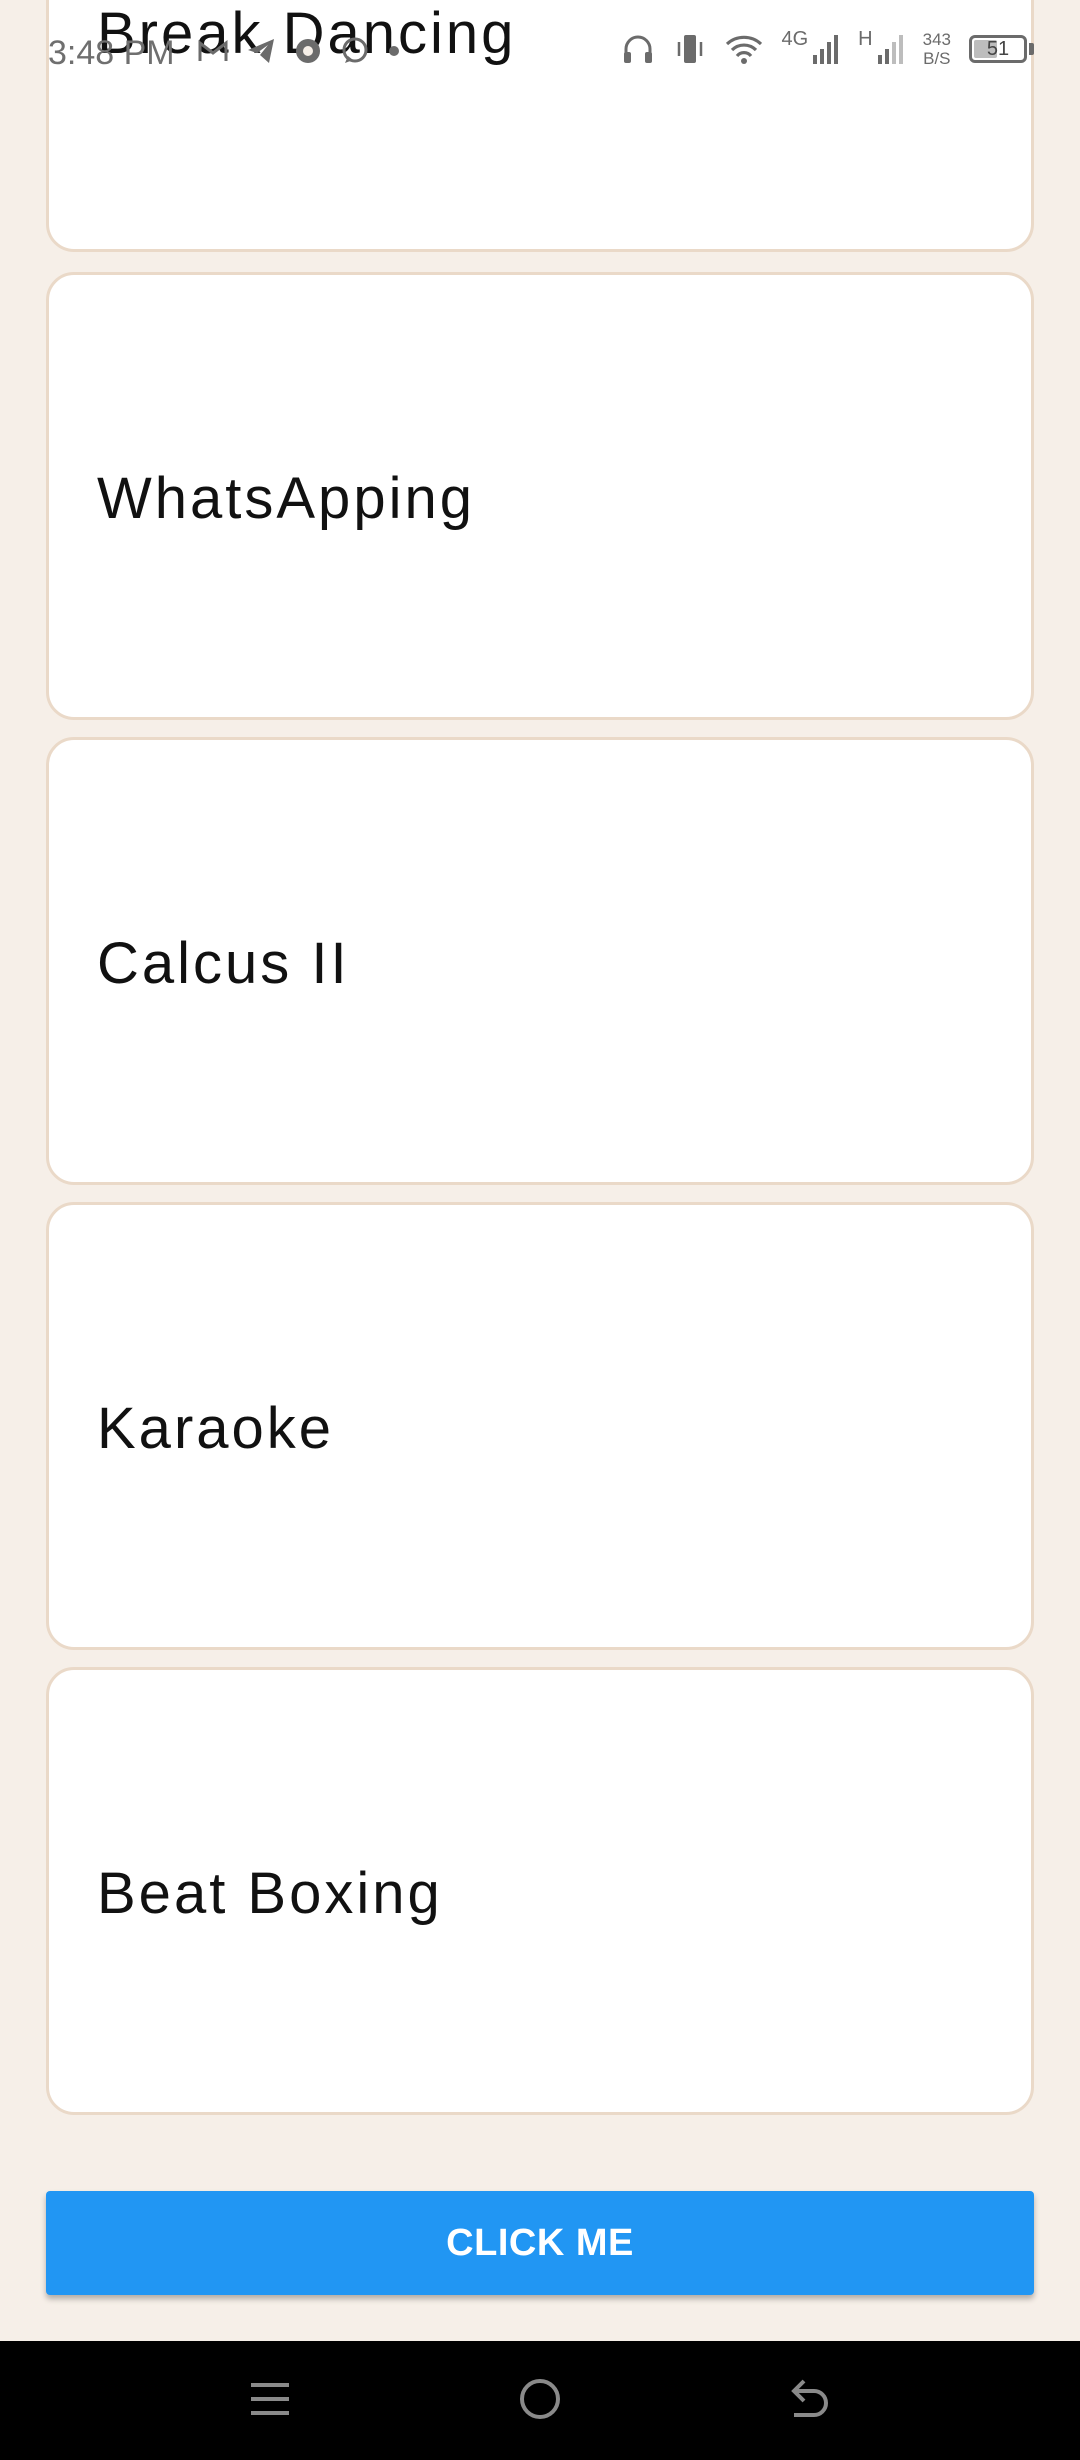 The width and height of the screenshot is (1080, 2460). Describe the element at coordinates (213, 51) in the screenshot. I see `gmail-icon` at that location.